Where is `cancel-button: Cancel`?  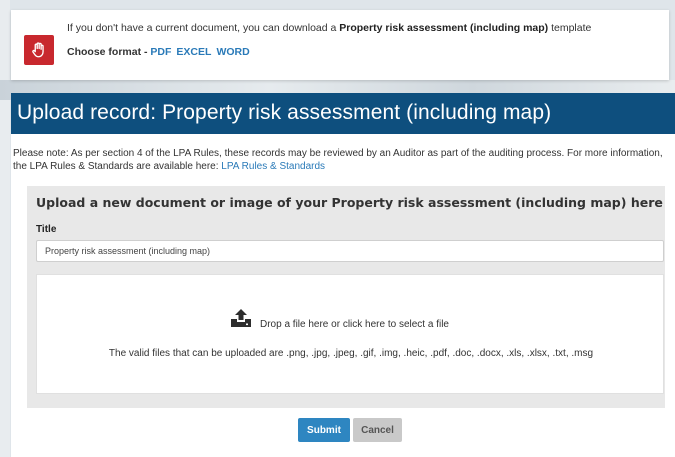
cancel-button: Cancel is located at coordinates (377, 430).